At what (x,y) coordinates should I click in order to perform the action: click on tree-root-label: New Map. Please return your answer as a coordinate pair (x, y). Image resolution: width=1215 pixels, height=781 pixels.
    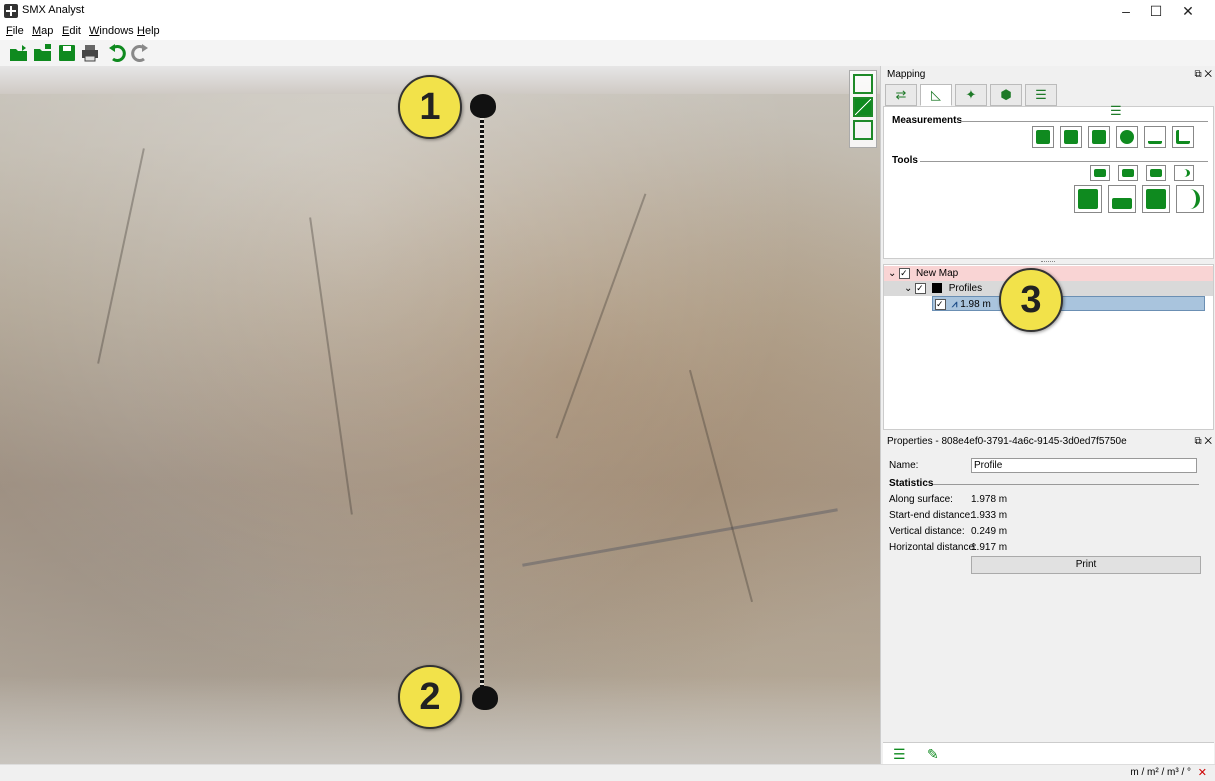
    Looking at the image, I should click on (937, 273).